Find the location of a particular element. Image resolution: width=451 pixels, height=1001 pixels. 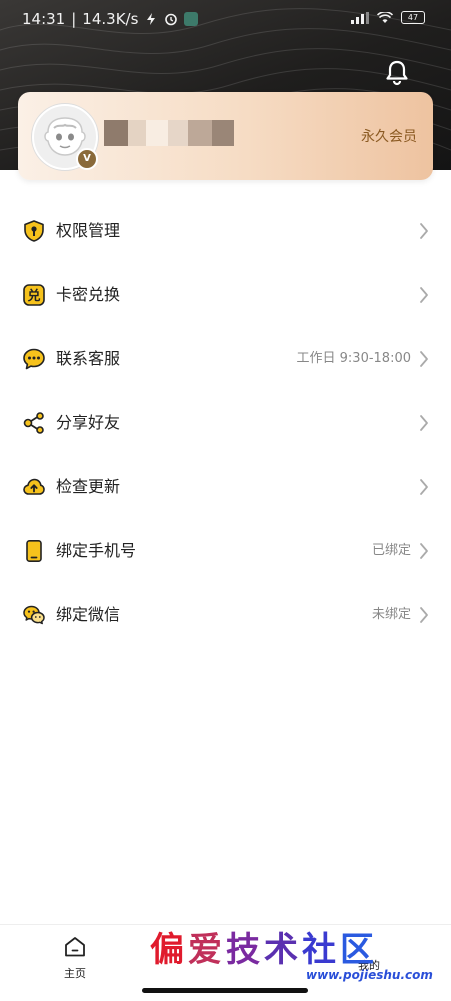

watermark-url: www.pojieshu.com is located at coordinates (369, 975).